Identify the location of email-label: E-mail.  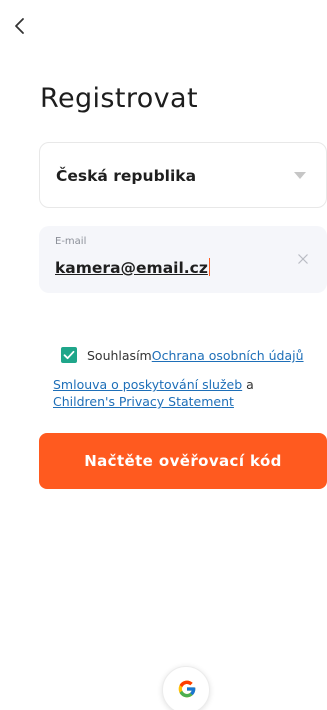
(71, 241).